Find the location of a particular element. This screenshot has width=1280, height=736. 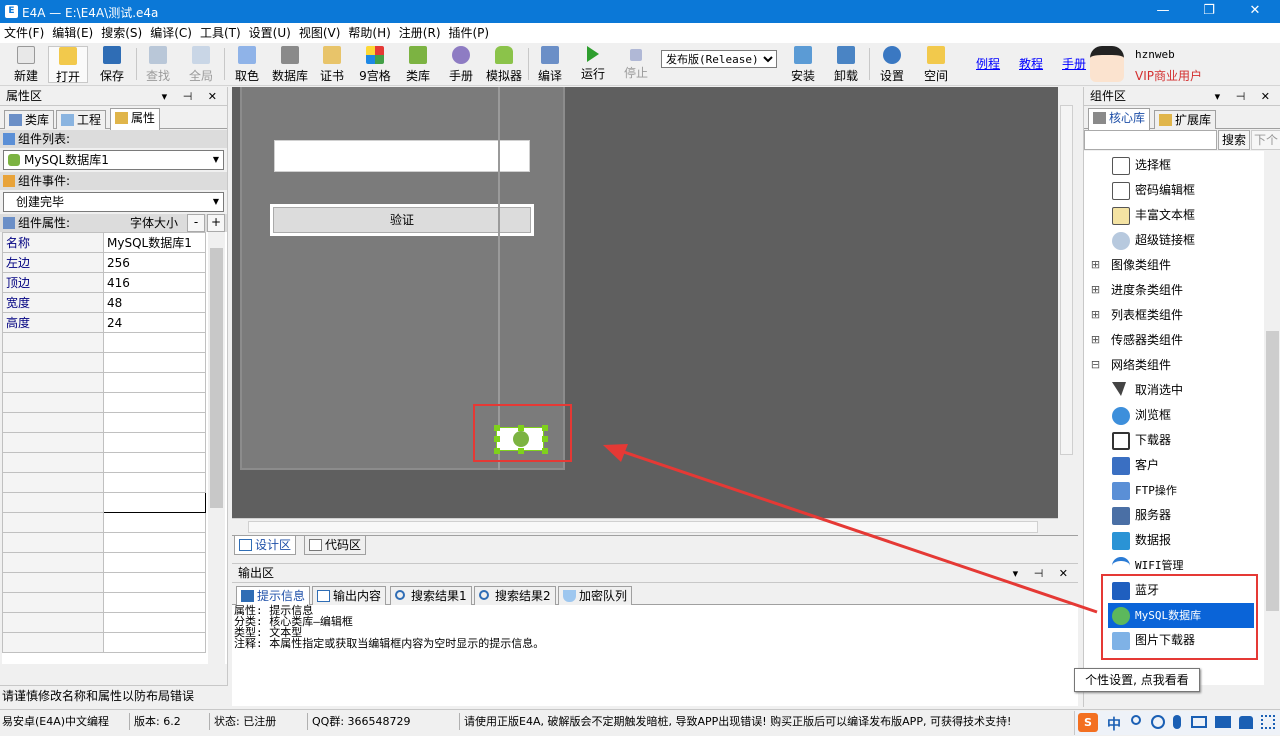

status-qq: QQ群: 366548729 is located at coordinates (385, 721).